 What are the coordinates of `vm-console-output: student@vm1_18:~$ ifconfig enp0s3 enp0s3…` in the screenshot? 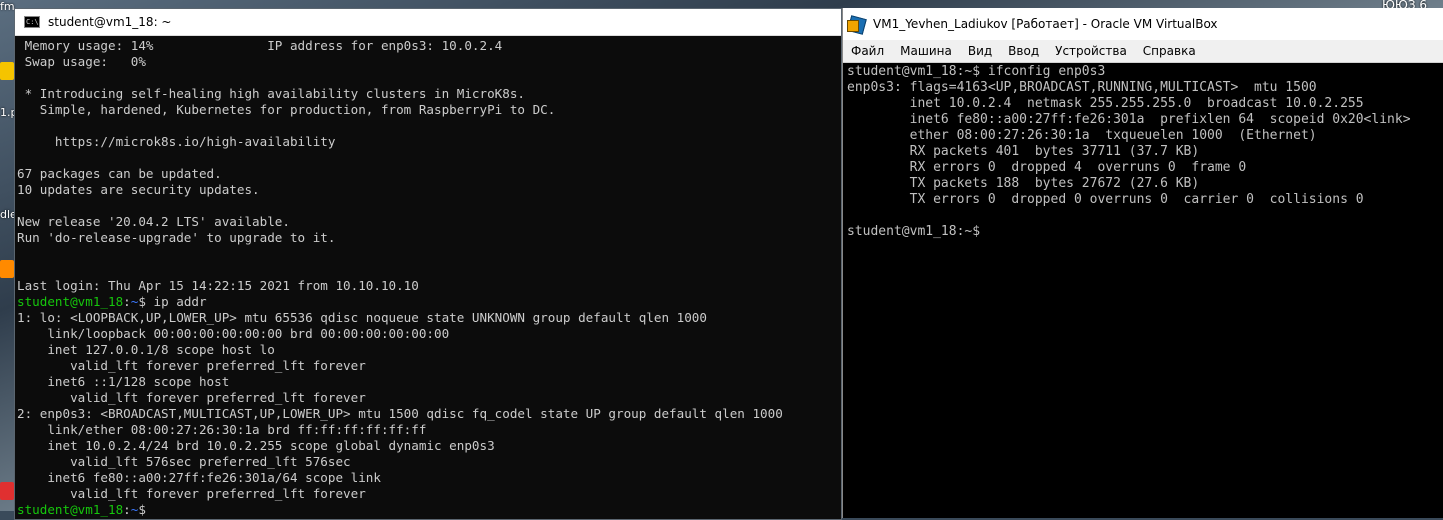 It's located at (1143, 151).